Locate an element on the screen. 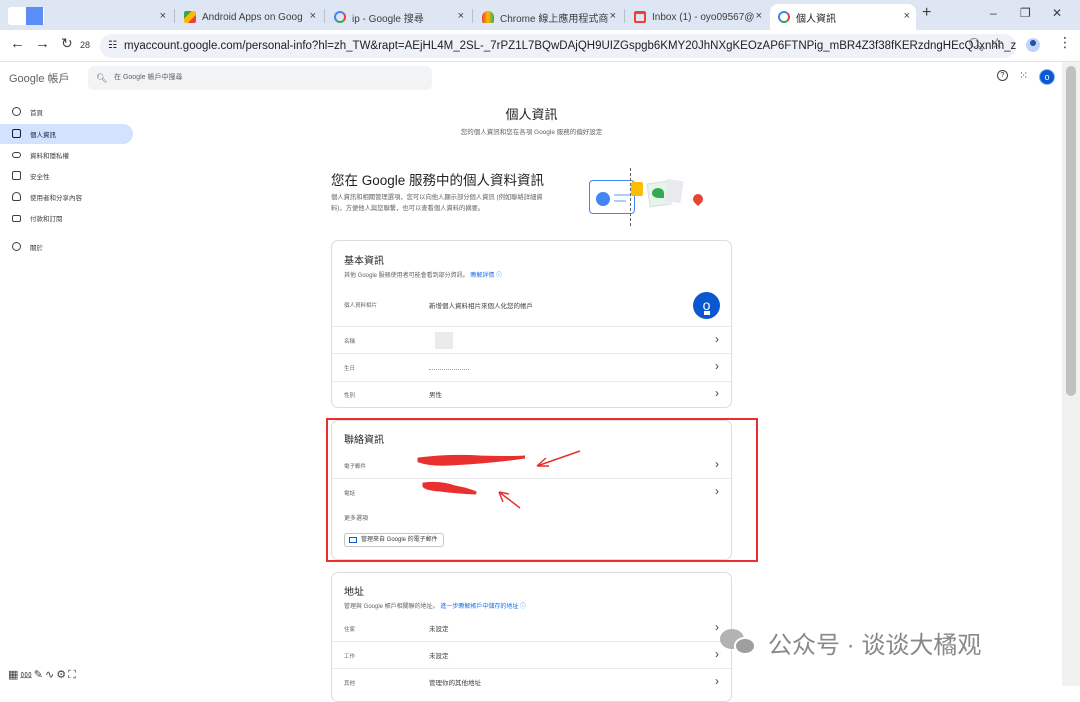 This screenshot has width=1080, height=702. birthday-row: 生日 › is located at coordinates (531, 367).